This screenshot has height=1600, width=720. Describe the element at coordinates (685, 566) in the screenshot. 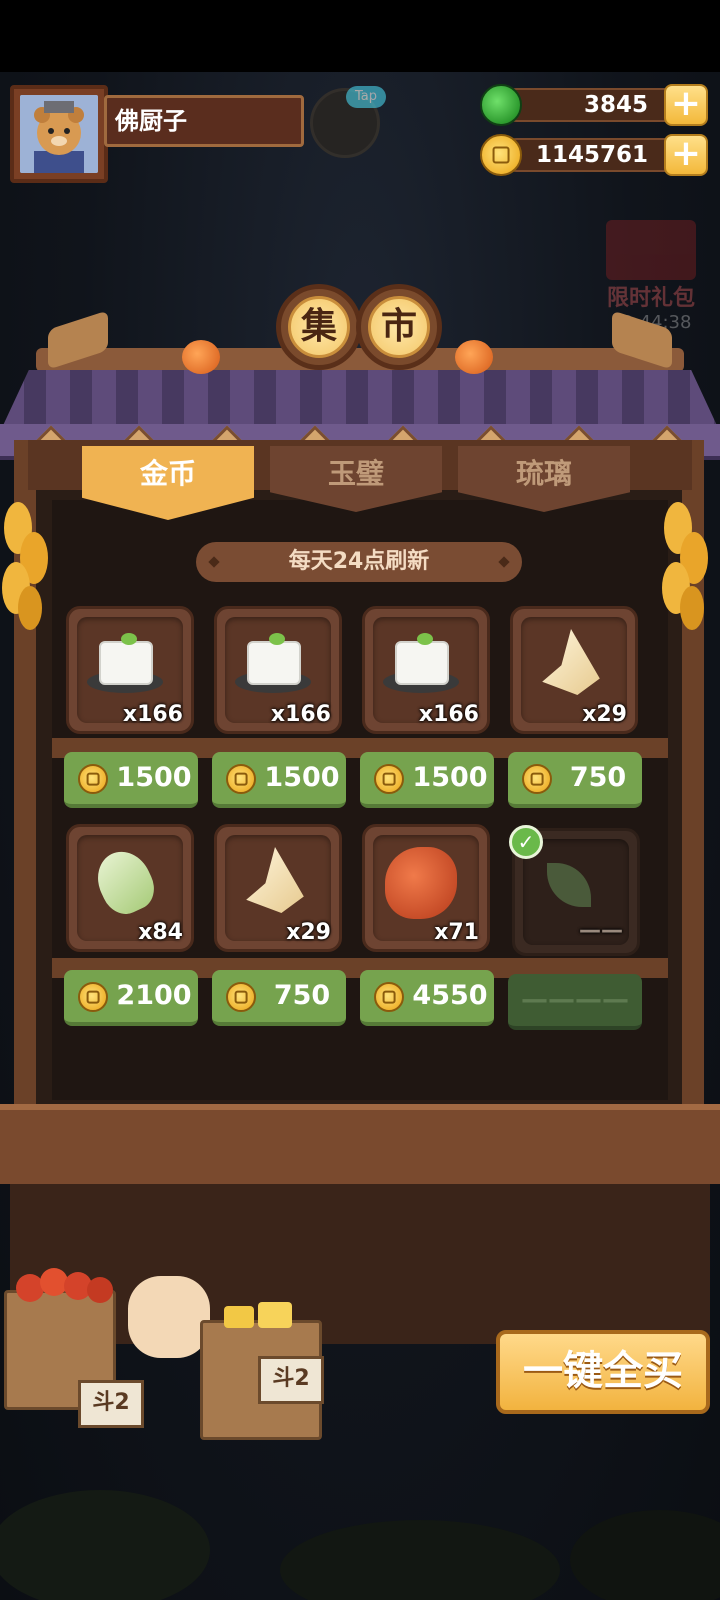

I see `corn-hanging-right-icon` at that location.